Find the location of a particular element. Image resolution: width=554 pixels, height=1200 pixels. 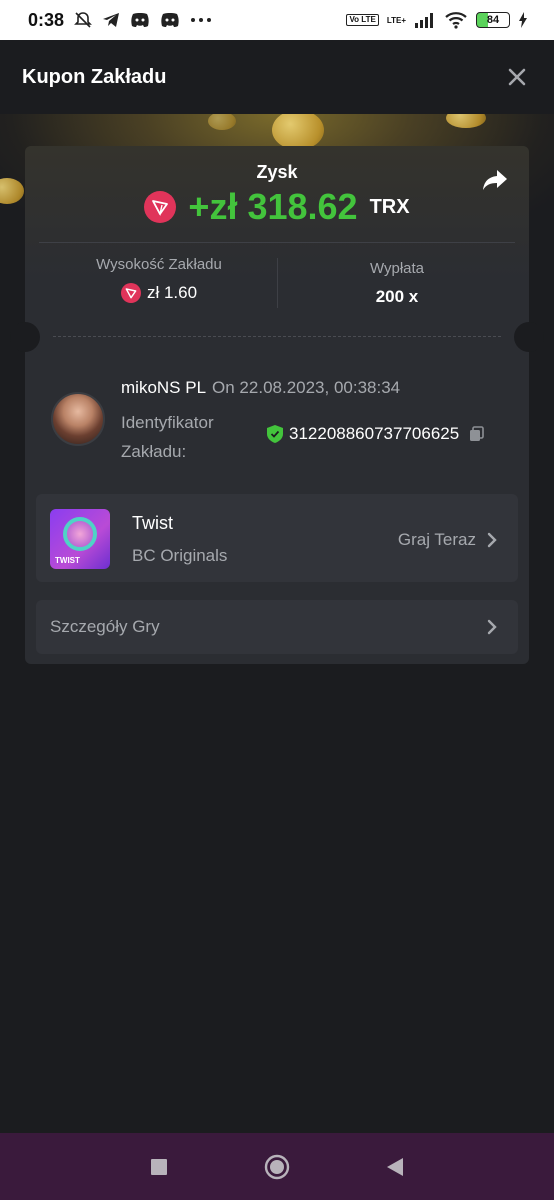

more-icon is located at coordinates (201, 20).